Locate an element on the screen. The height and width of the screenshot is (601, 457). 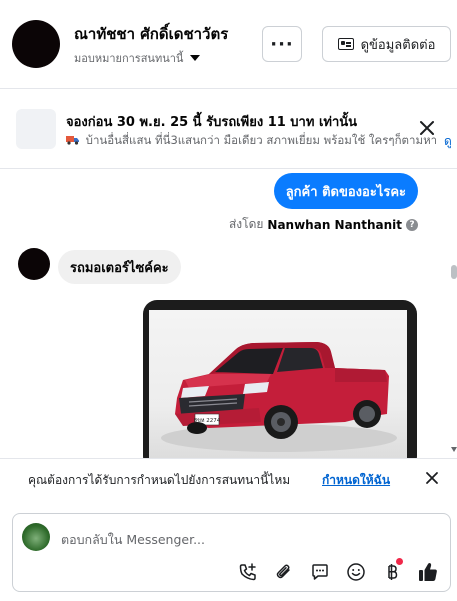
ad-view-link: ดู is located at coordinates (448, 141).